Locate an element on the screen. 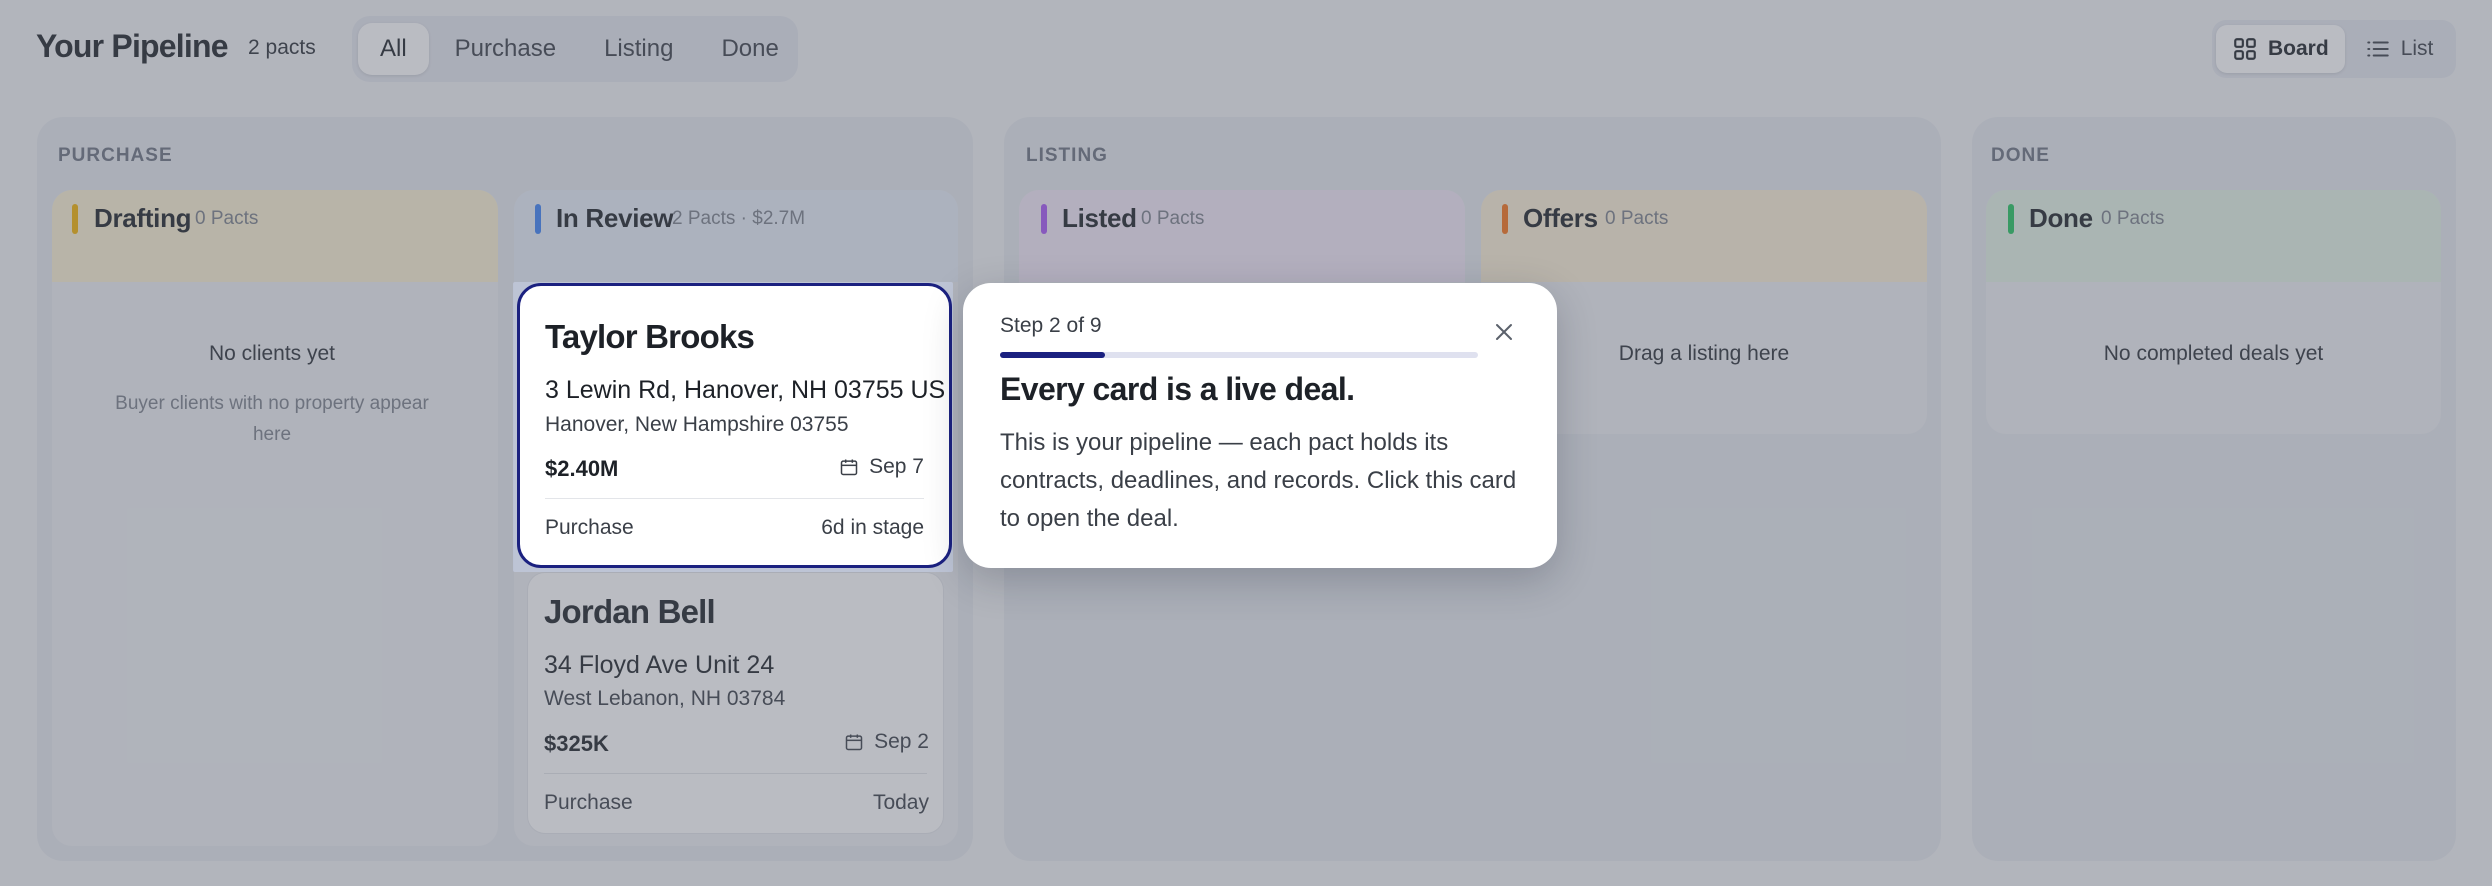 The height and width of the screenshot is (886, 2492). board-view-label: Board is located at coordinates (2298, 48).